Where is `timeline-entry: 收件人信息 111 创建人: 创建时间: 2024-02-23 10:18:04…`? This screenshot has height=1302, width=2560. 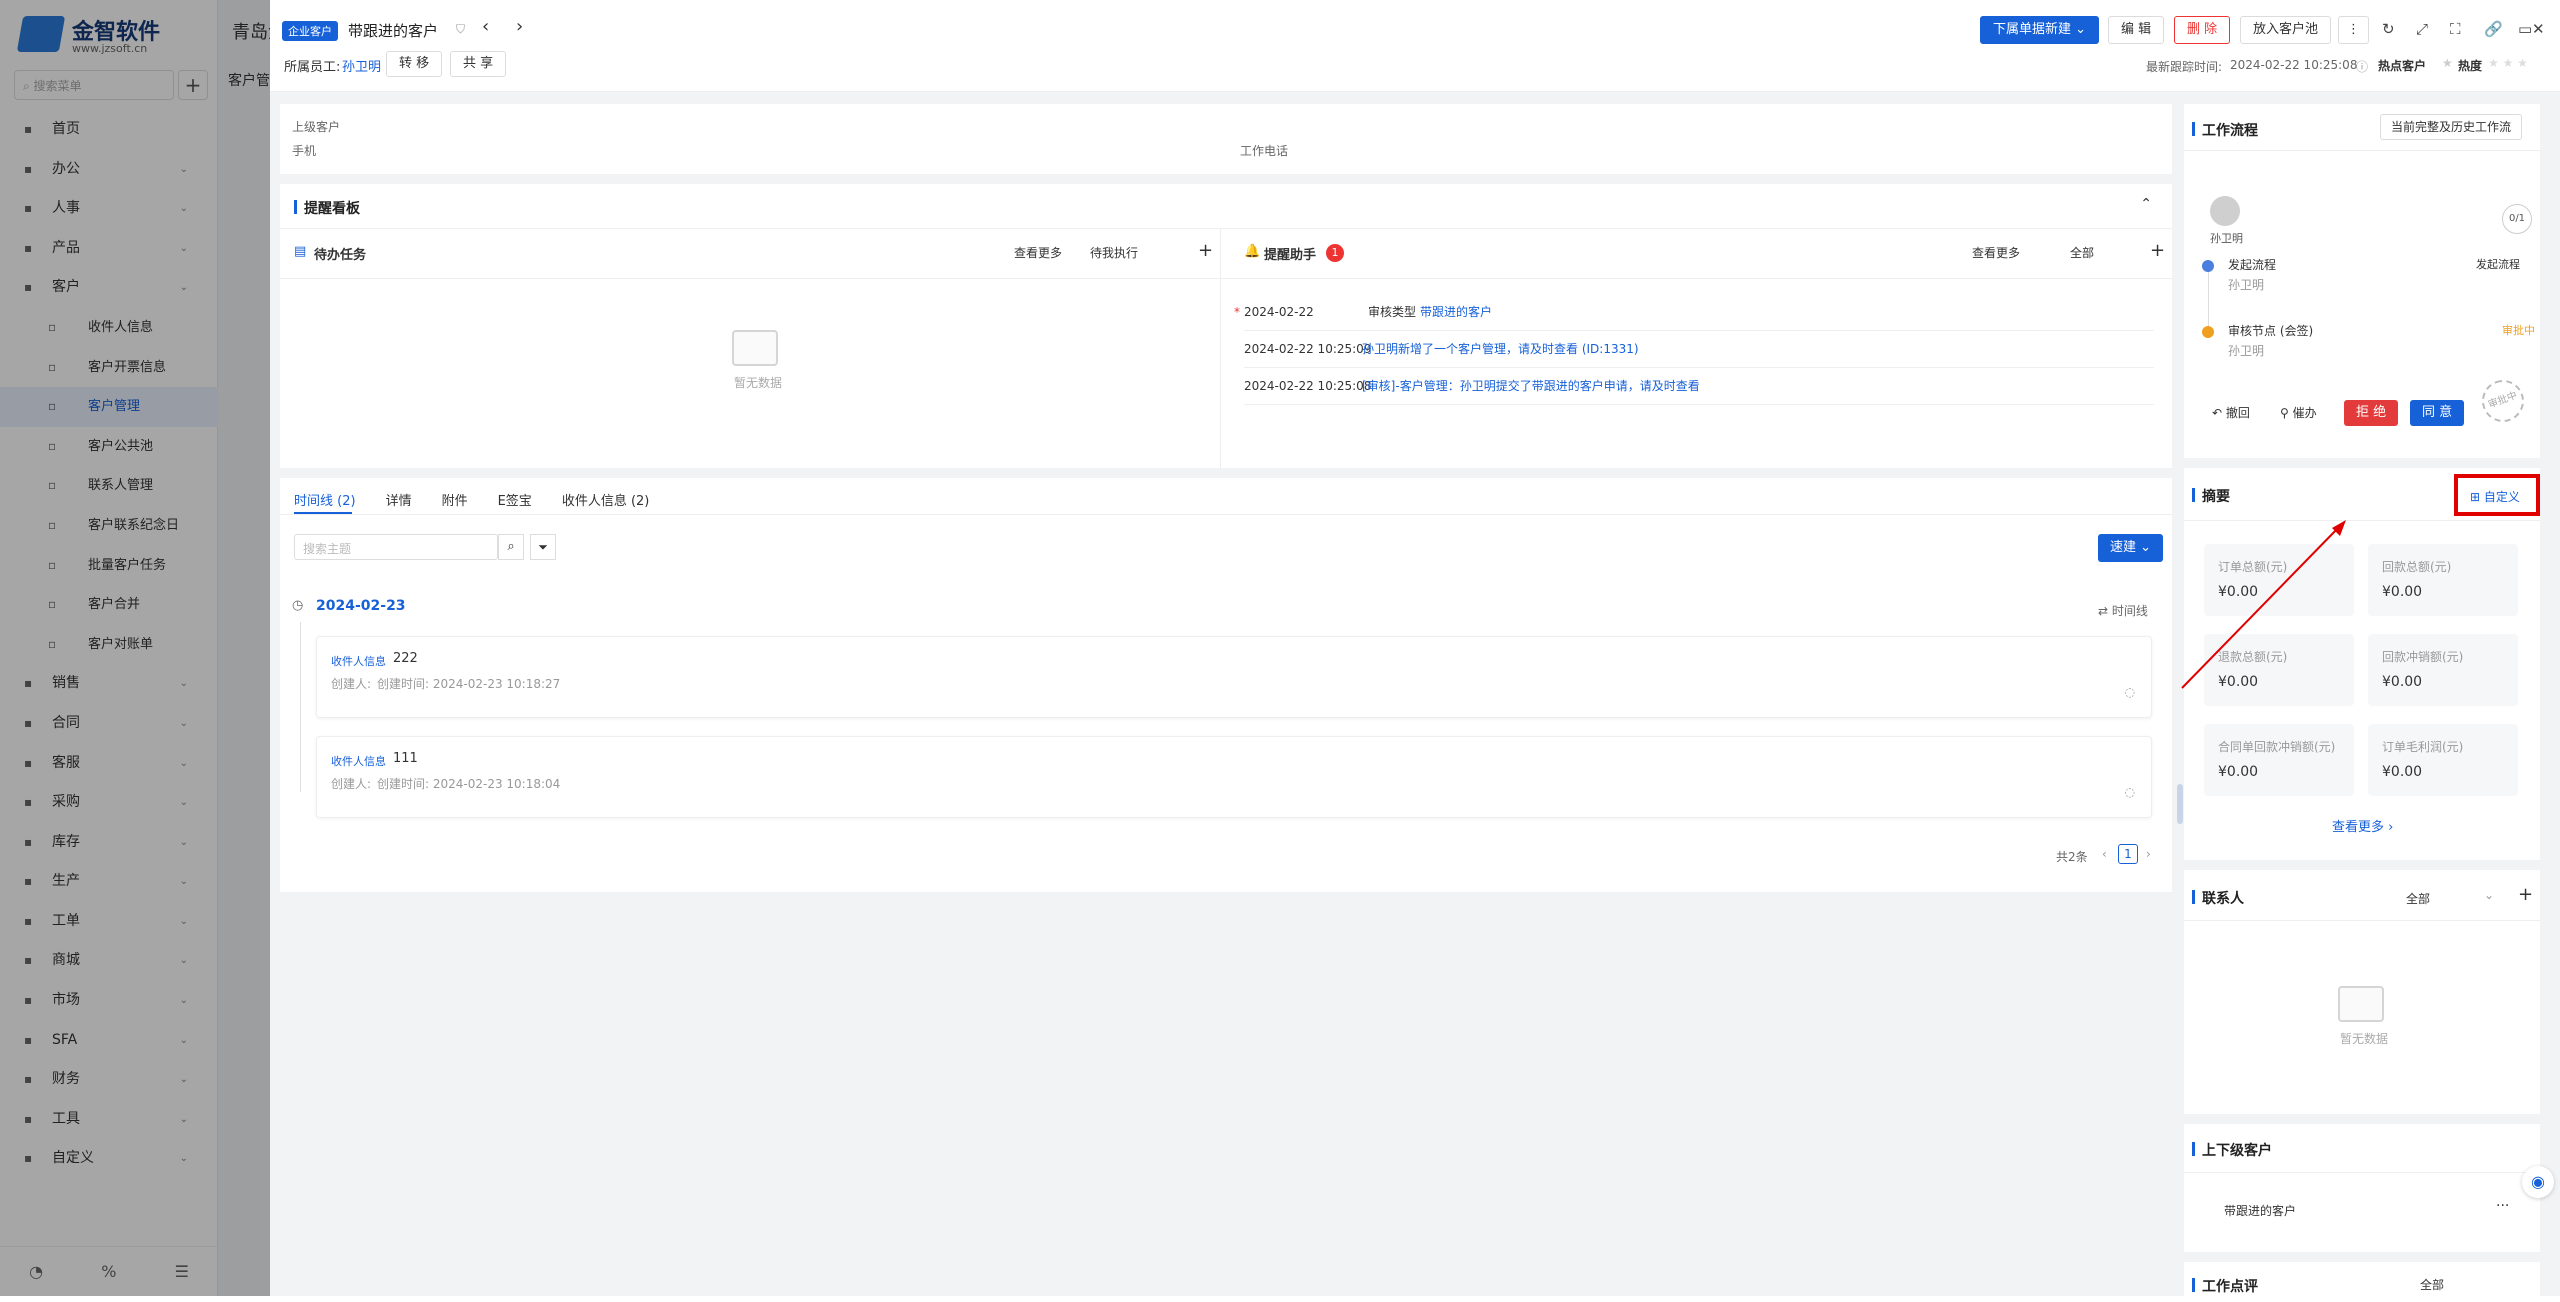
timeline-entry: 收件人信息 111 创建人: 创建时间: 2024-02-23 10:18:04… is located at coordinates (1234, 777).